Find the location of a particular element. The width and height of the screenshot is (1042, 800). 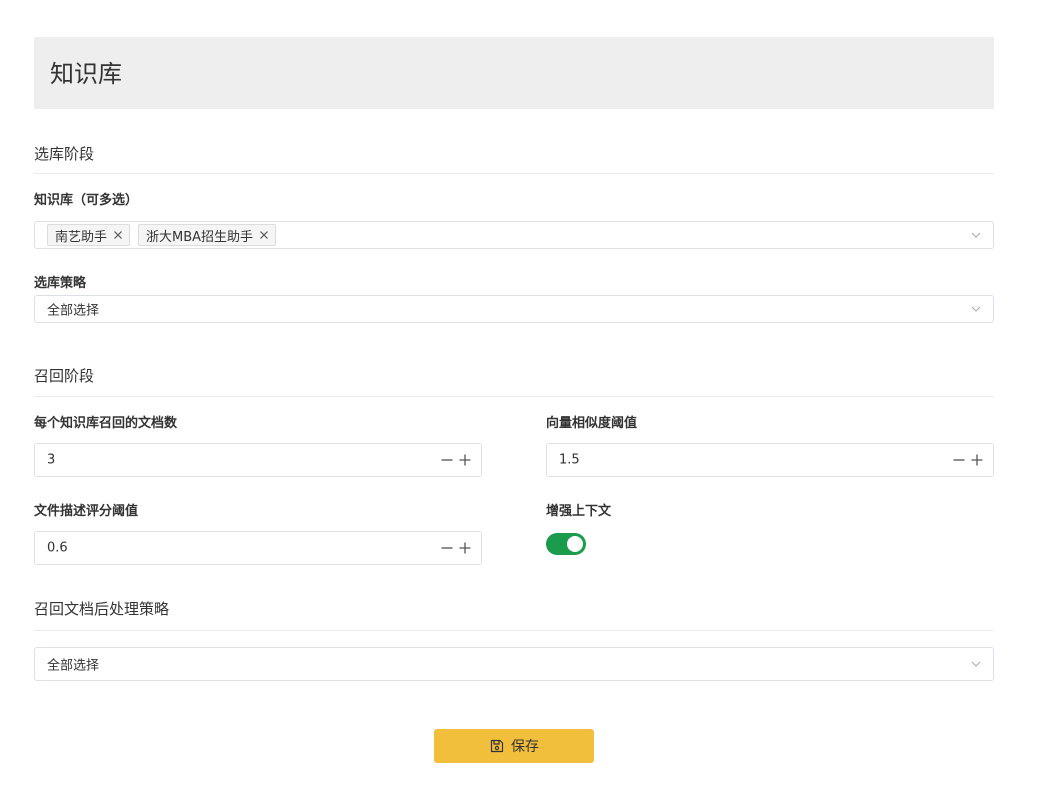

section-title-post-process: 召回文档后处理策略 is located at coordinates (102, 609).